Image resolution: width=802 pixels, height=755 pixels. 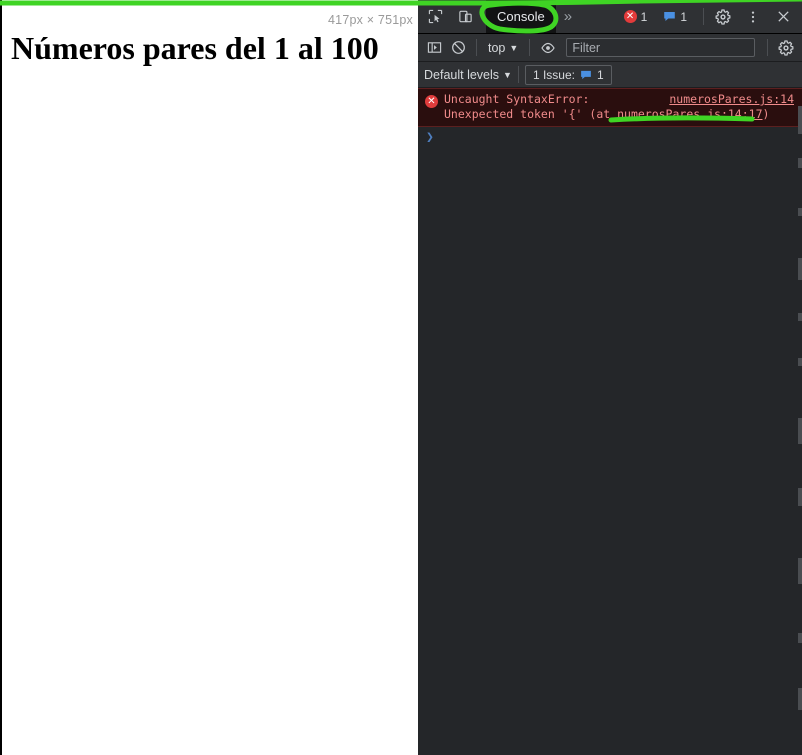 What do you see at coordinates (753, 17) in the screenshot?
I see `kebab-menu-icon` at bounding box center [753, 17].